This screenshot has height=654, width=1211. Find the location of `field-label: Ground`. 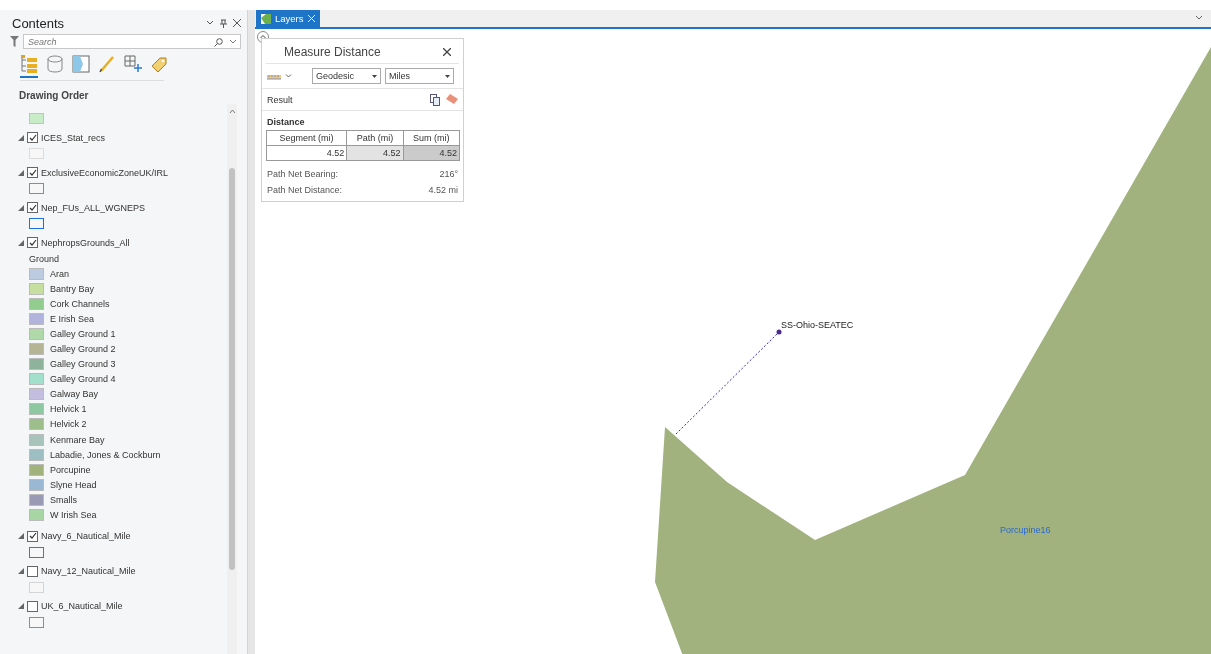

field-label: Ground is located at coordinates (44, 259).